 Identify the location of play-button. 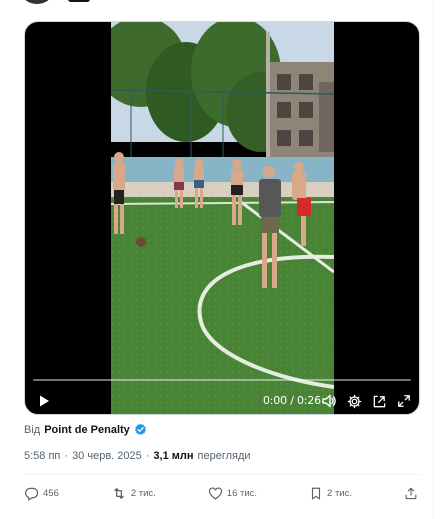
(44, 401).